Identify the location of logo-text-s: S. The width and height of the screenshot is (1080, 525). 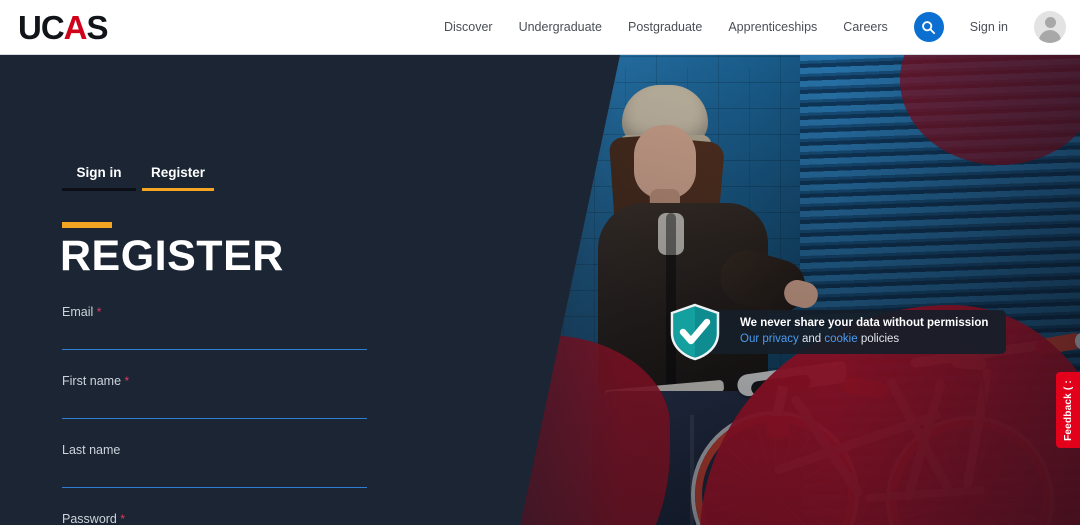
(97, 27).